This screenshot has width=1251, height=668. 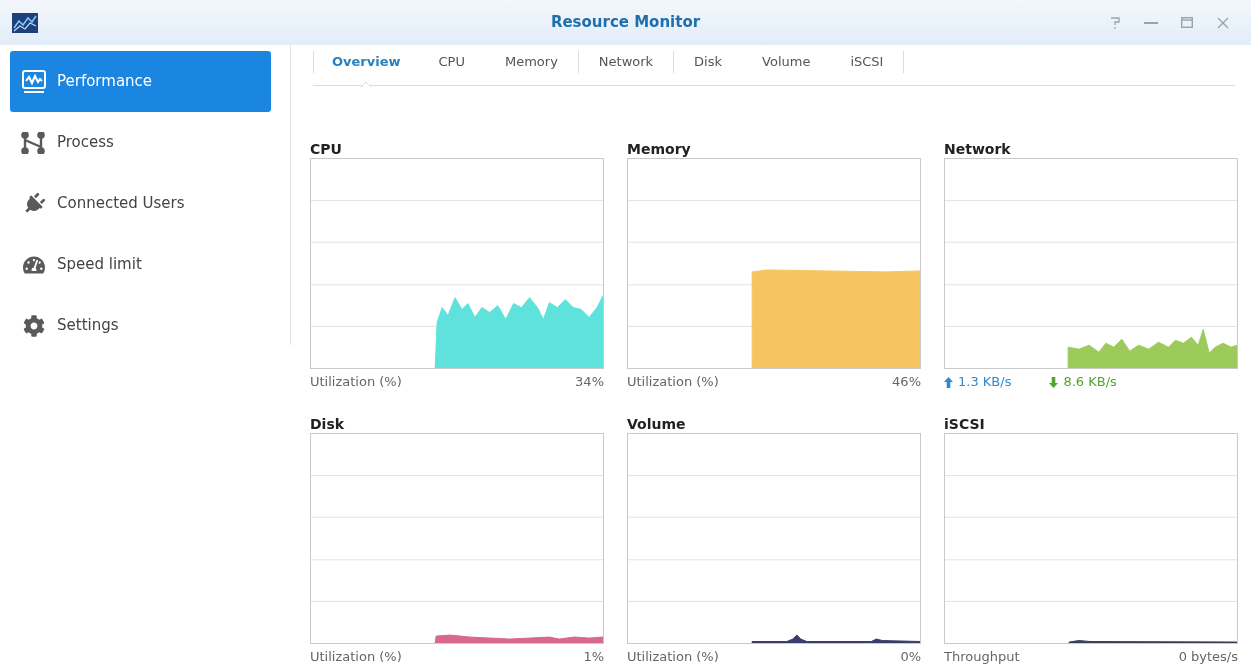 What do you see at coordinates (140, 203) in the screenshot?
I see `sidebar-item: Connected Users` at bounding box center [140, 203].